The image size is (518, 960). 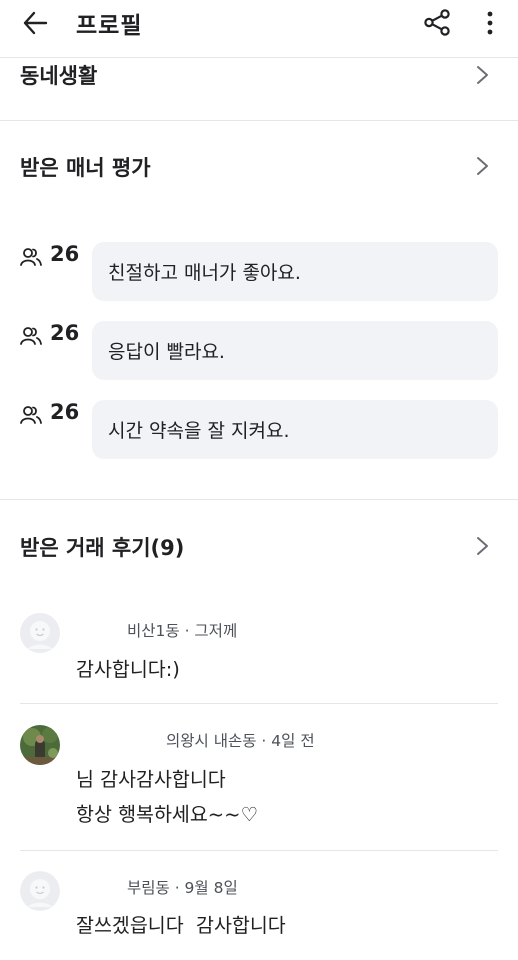 I want to click on page-title: 프로필, so click(x=109, y=26).